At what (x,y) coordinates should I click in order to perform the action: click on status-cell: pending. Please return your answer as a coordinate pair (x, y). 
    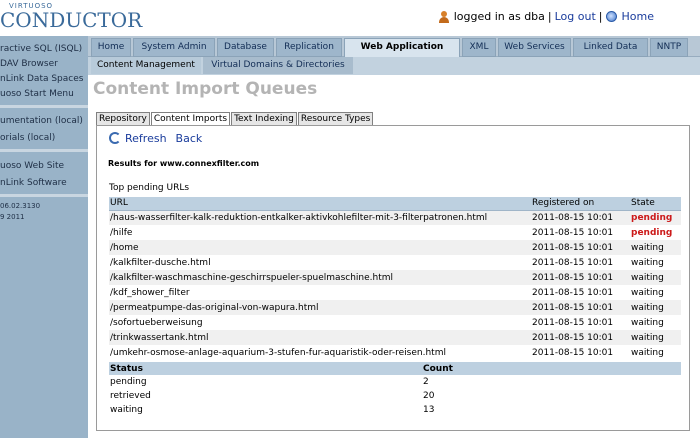
    Looking at the image, I should click on (128, 382).